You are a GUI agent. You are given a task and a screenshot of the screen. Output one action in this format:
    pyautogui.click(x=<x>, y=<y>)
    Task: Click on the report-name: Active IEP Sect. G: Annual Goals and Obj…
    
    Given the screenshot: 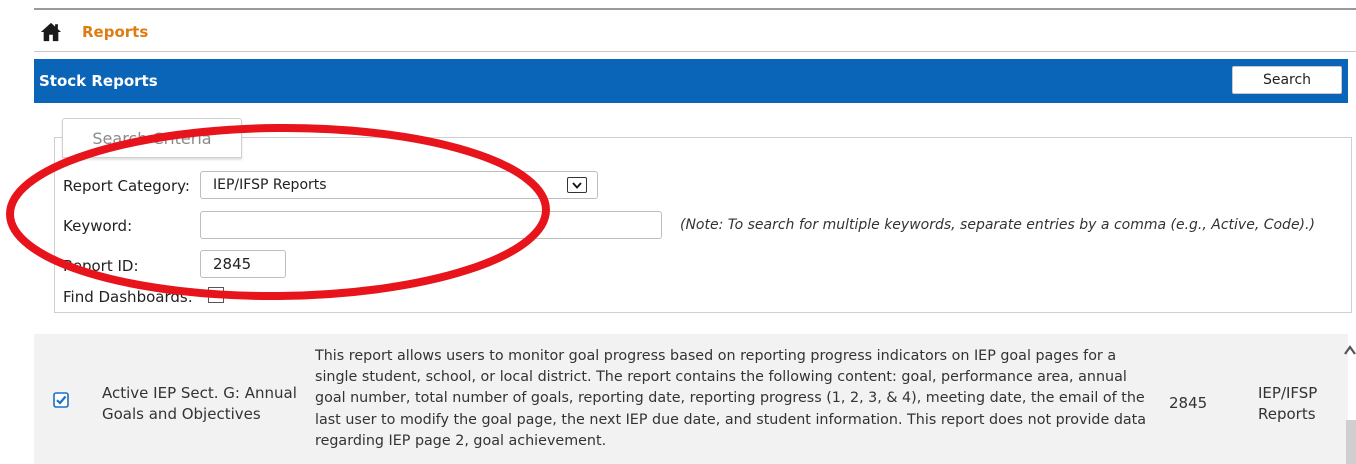 What is the action you would take?
    pyautogui.click(x=202, y=404)
    